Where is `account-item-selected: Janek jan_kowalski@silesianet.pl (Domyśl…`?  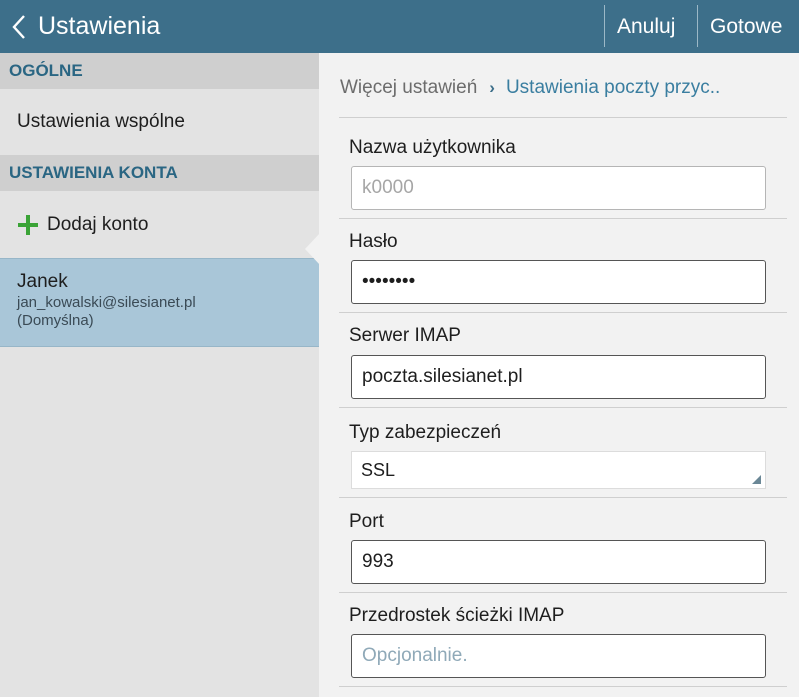
account-item-selected: Janek jan_kowalski@silesianet.pl (Domyśl… is located at coordinates (159, 302).